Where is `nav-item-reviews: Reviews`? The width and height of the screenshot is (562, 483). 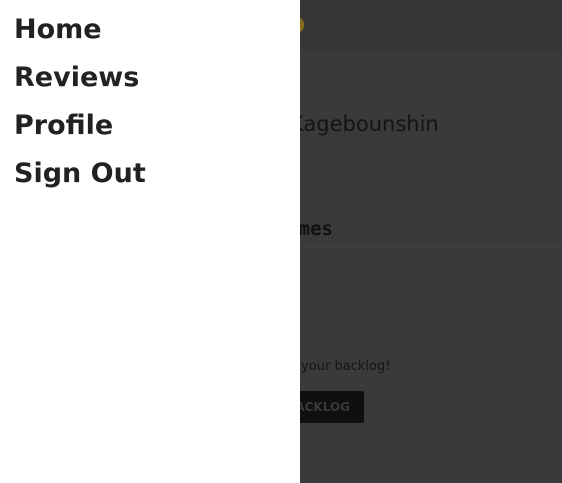 nav-item-reviews: Reviews is located at coordinates (157, 84).